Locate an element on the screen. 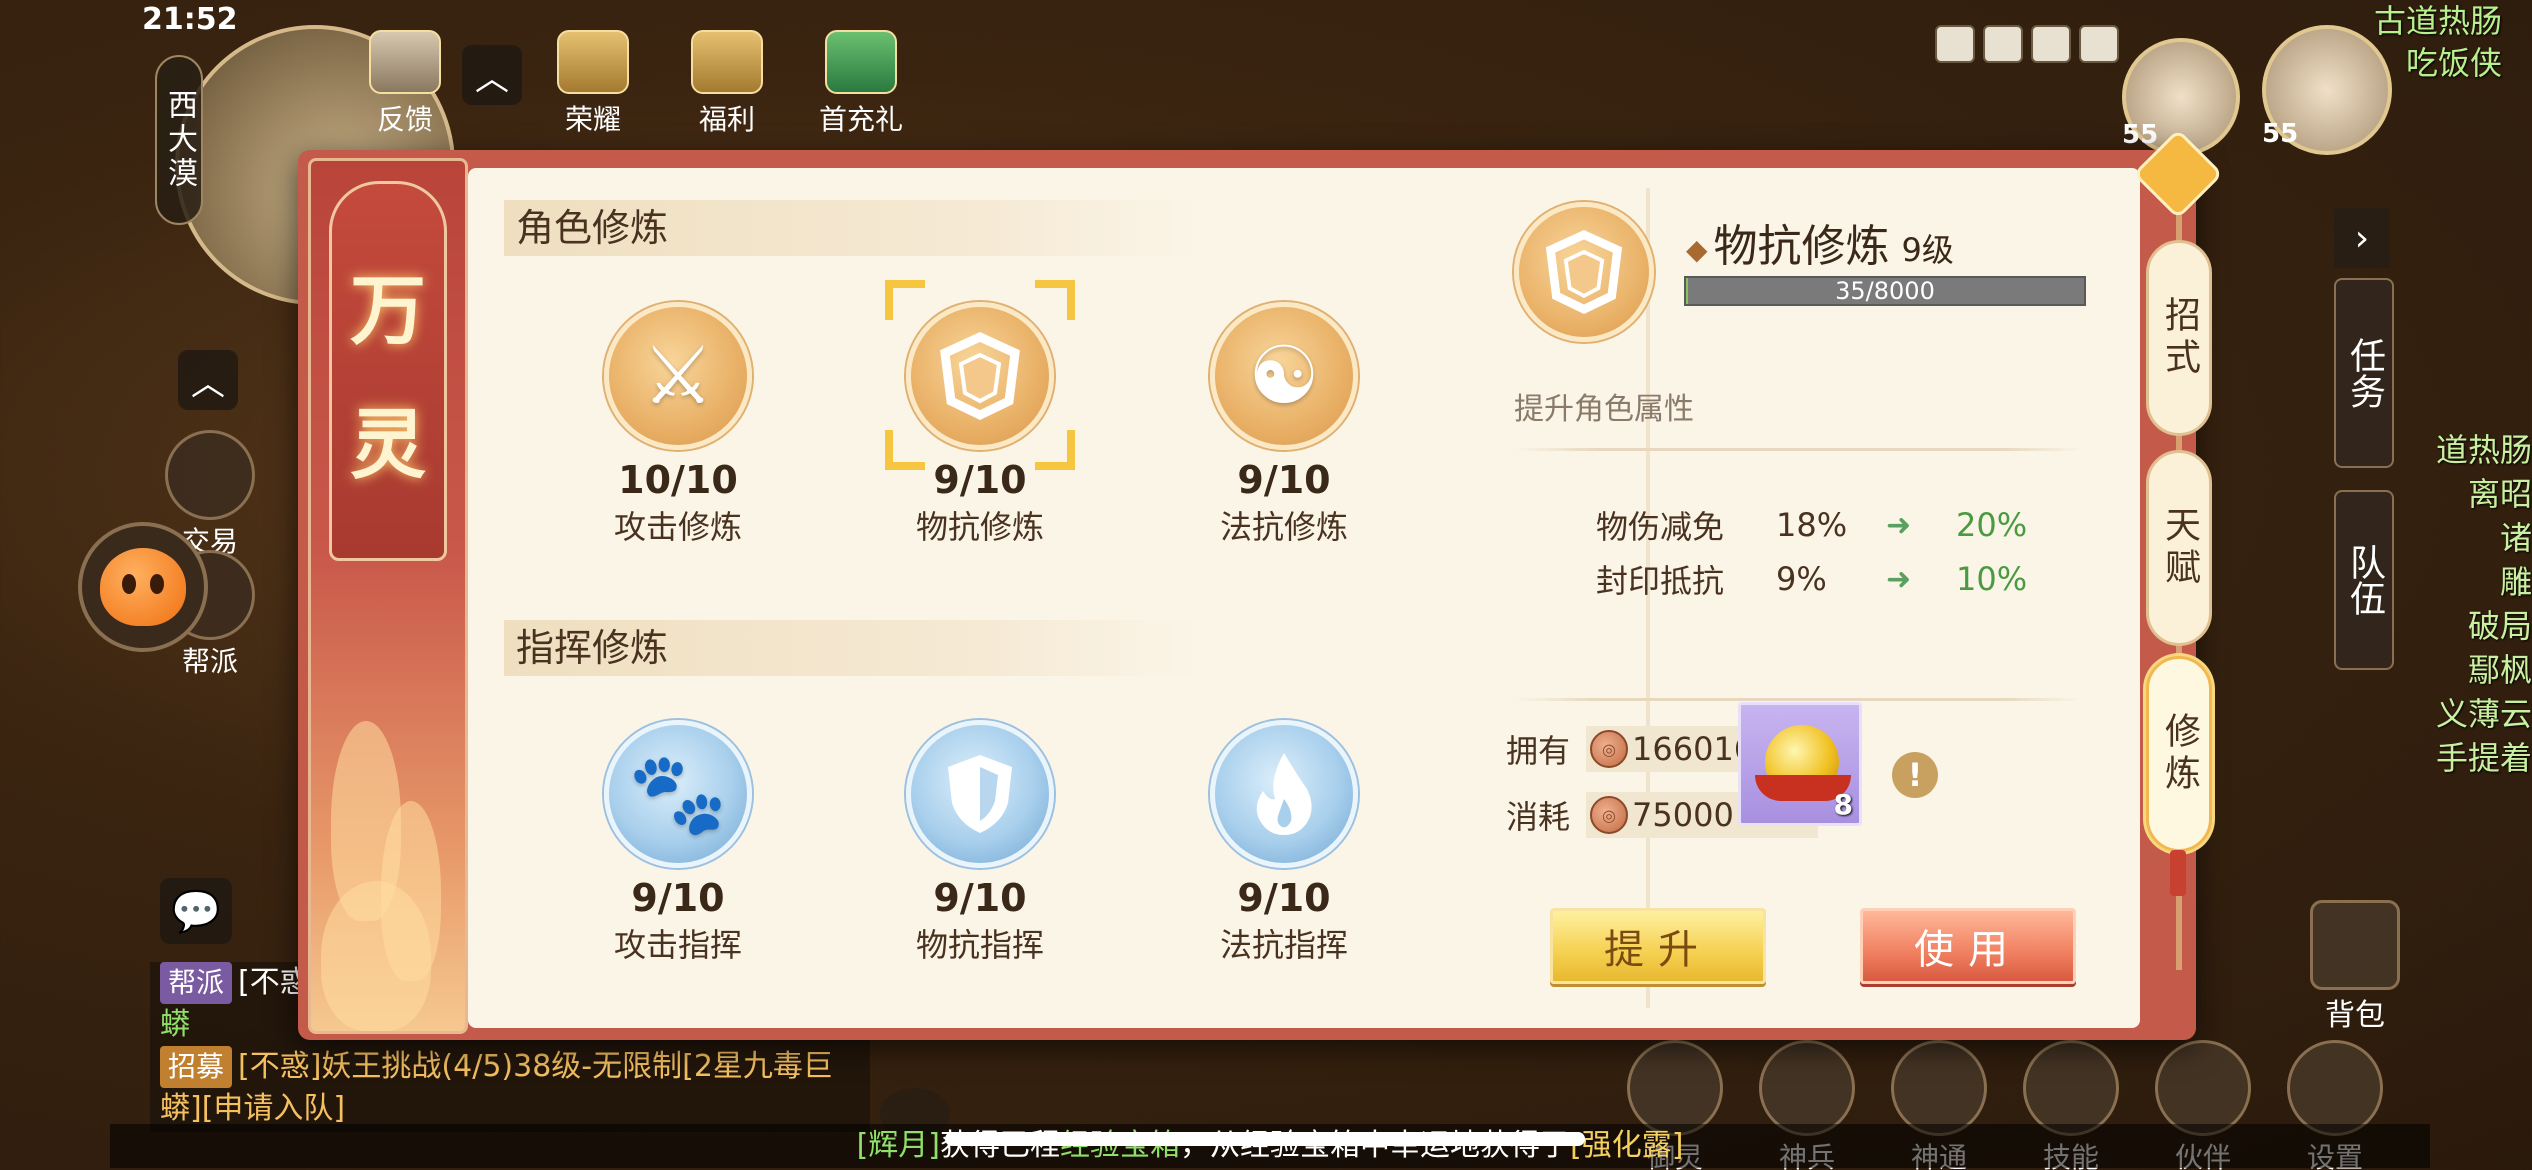  trophy-icon is located at coordinates (593, 62).